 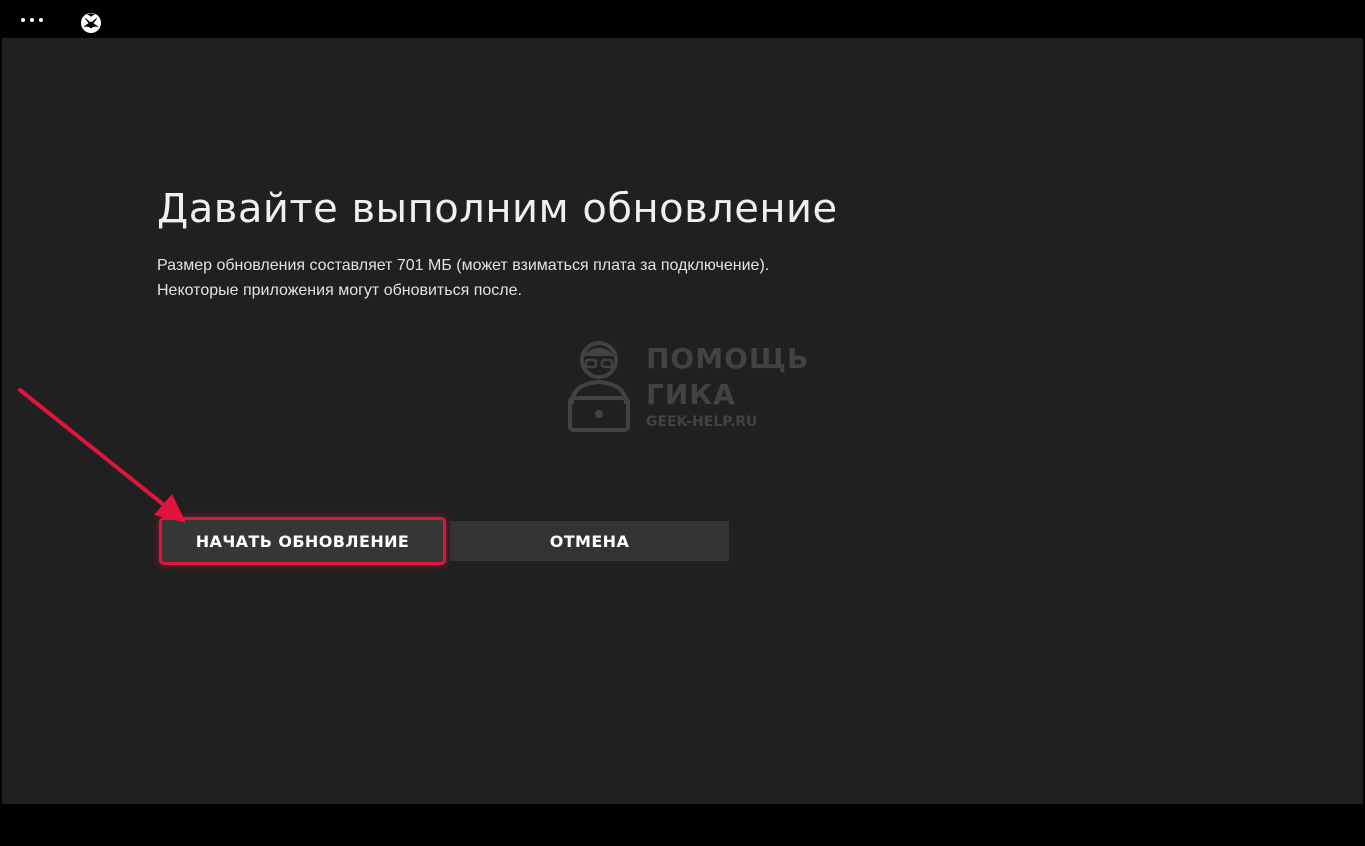 What do you see at coordinates (702, 422) in the screenshot?
I see `watermark-site: GEEK-HELP.RU` at bounding box center [702, 422].